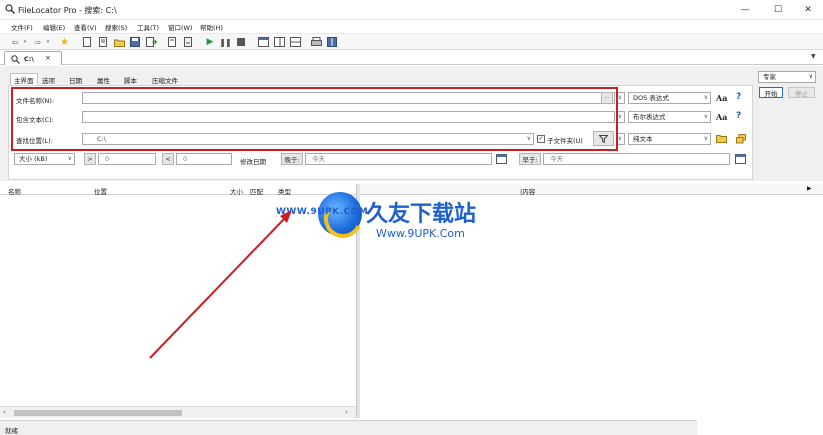 Image resolution: width=823 pixels, height=435 pixels. What do you see at coordinates (760, 410) in the screenshot?
I see `corner-overlay` at bounding box center [760, 410].